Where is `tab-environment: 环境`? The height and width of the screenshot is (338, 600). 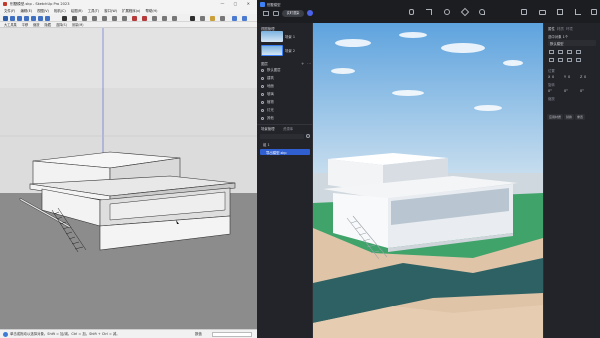
tab-environment: 环境 is located at coordinates (569, 28).